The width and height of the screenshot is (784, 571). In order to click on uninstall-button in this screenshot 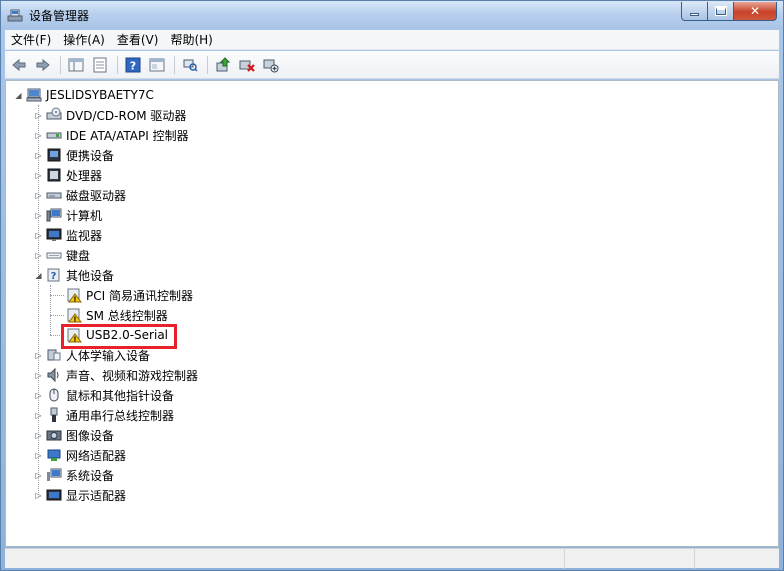, I will do `click(247, 65)`.